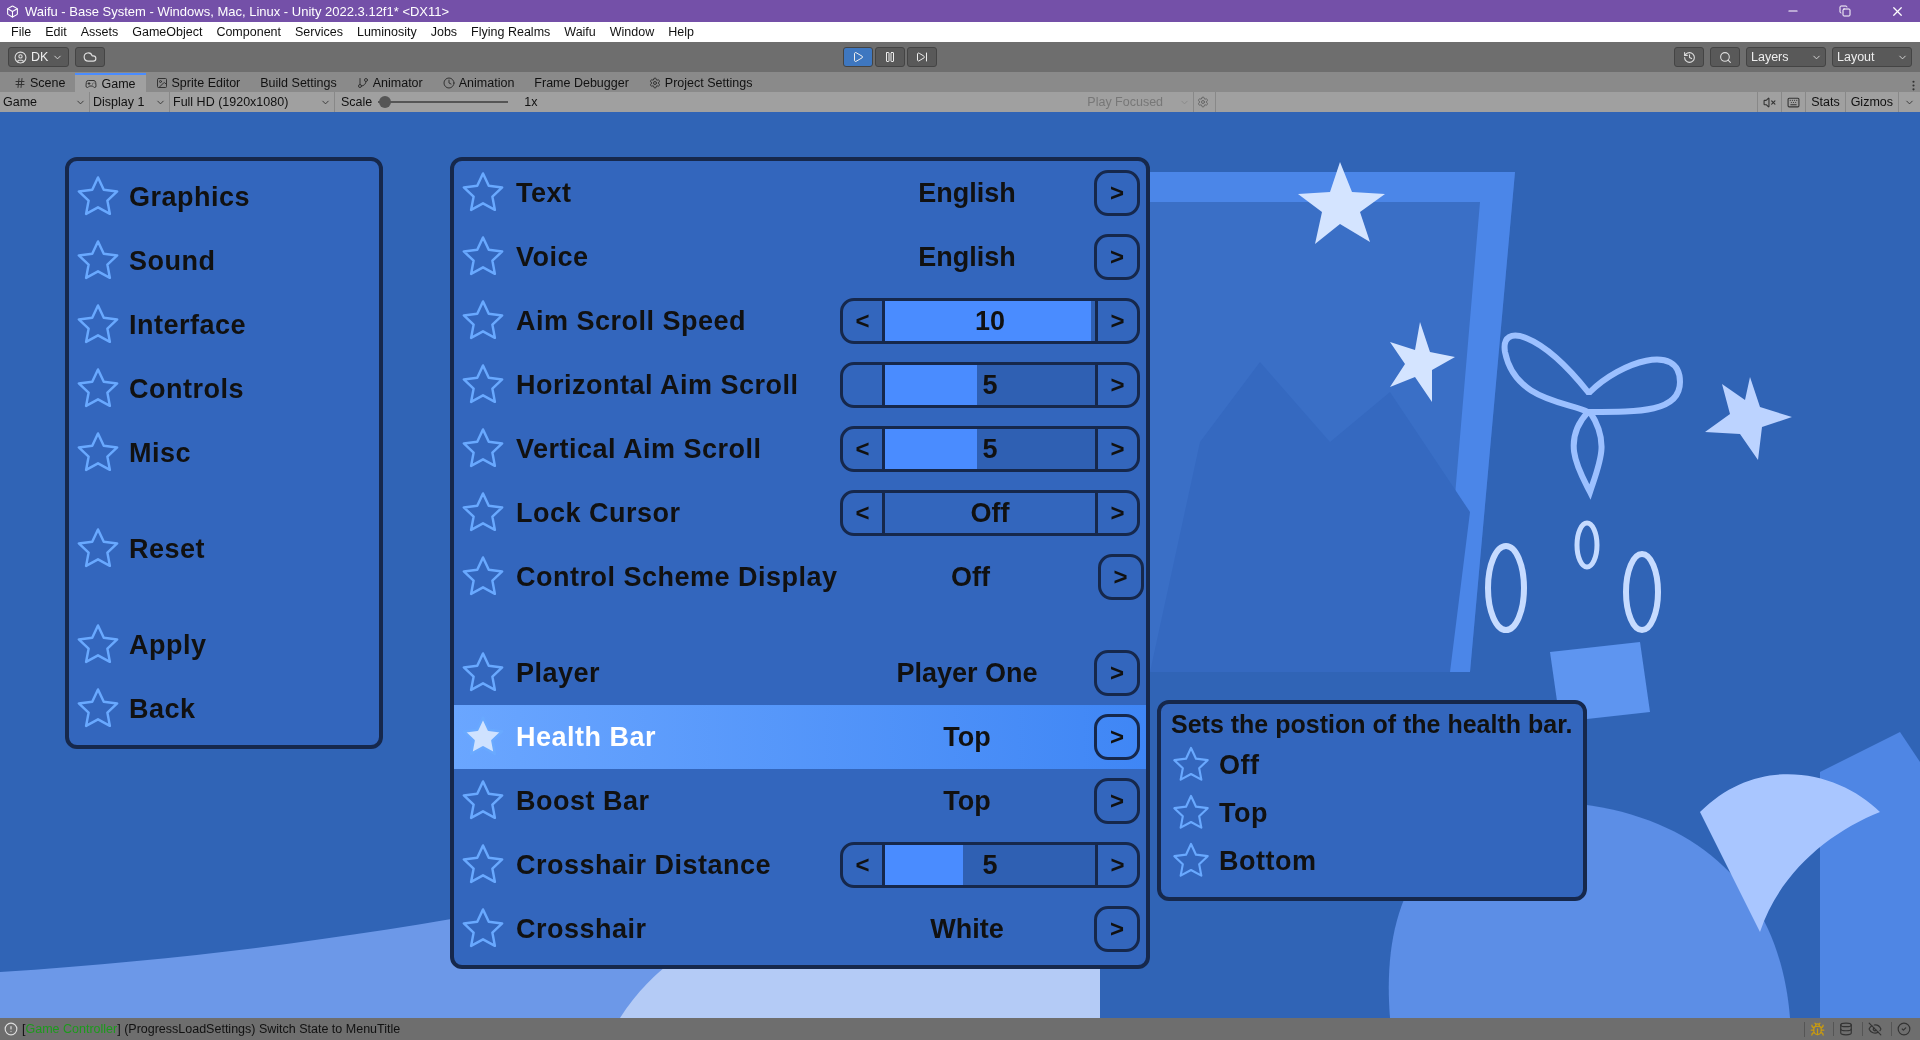 The height and width of the screenshot is (1040, 1920). What do you see at coordinates (967, 193) in the screenshot?
I see `setting-value: English` at bounding box center [967, 193].